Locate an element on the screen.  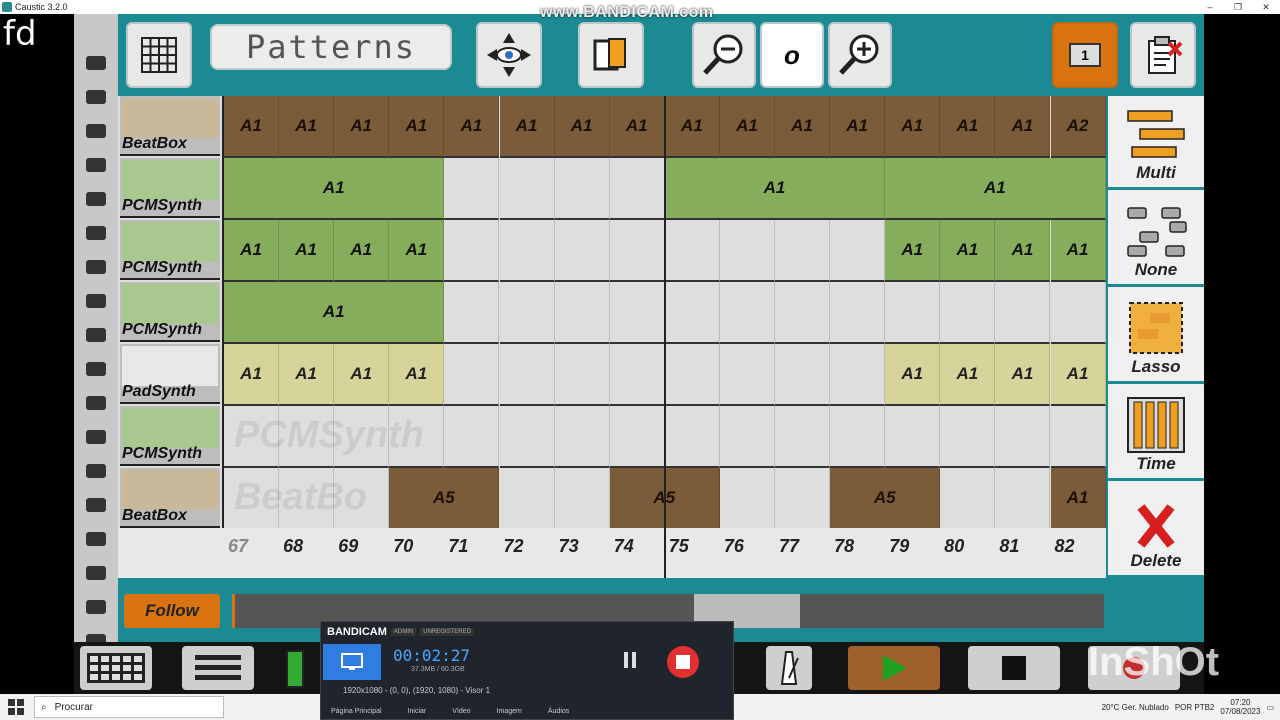
tab-audio: Áudios is located at coordinates (558, 711).